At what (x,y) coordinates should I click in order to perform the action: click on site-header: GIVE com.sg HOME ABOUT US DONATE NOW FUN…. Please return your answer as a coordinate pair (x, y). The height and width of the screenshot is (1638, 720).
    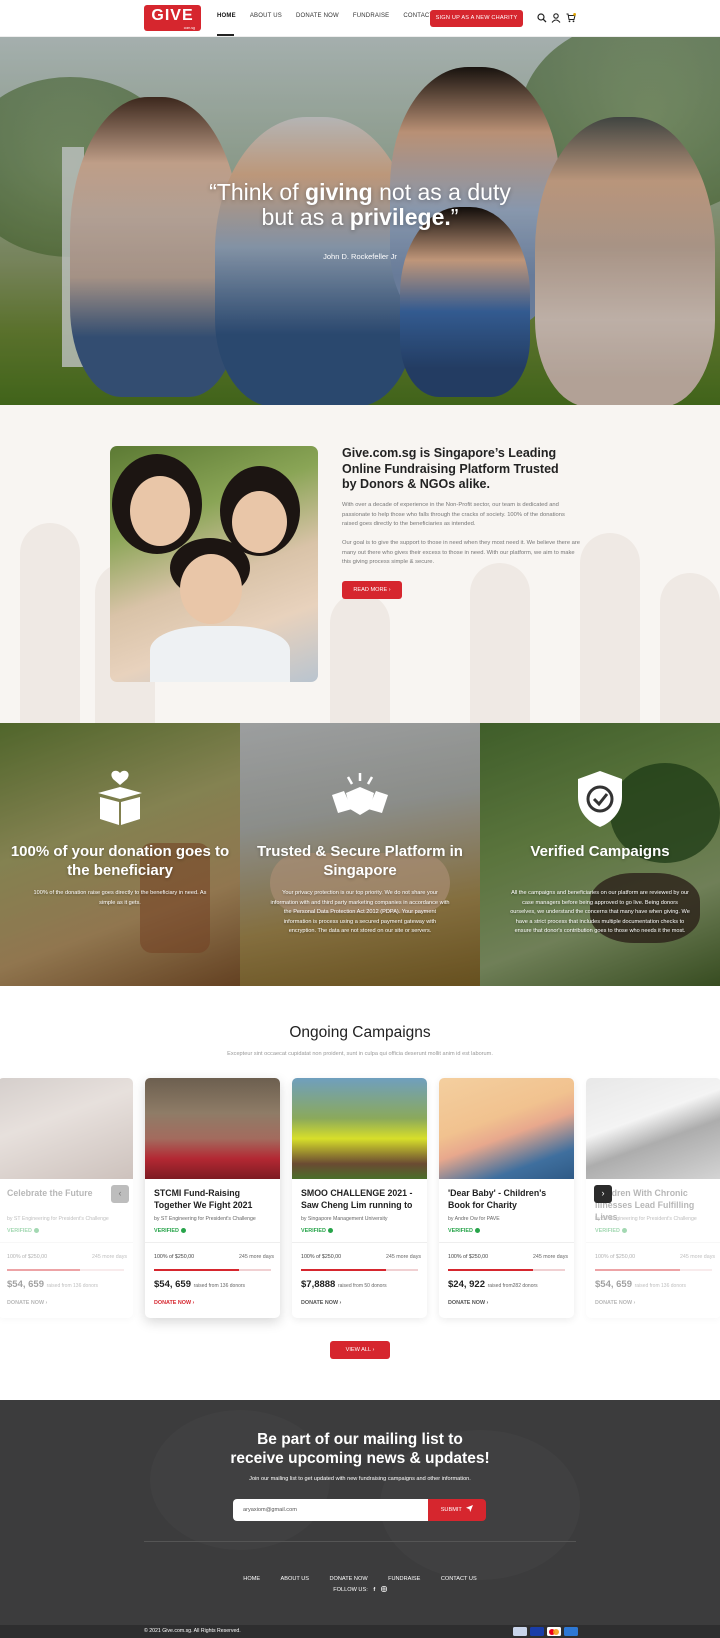
    Looking at the image, I should click on (360, 18).